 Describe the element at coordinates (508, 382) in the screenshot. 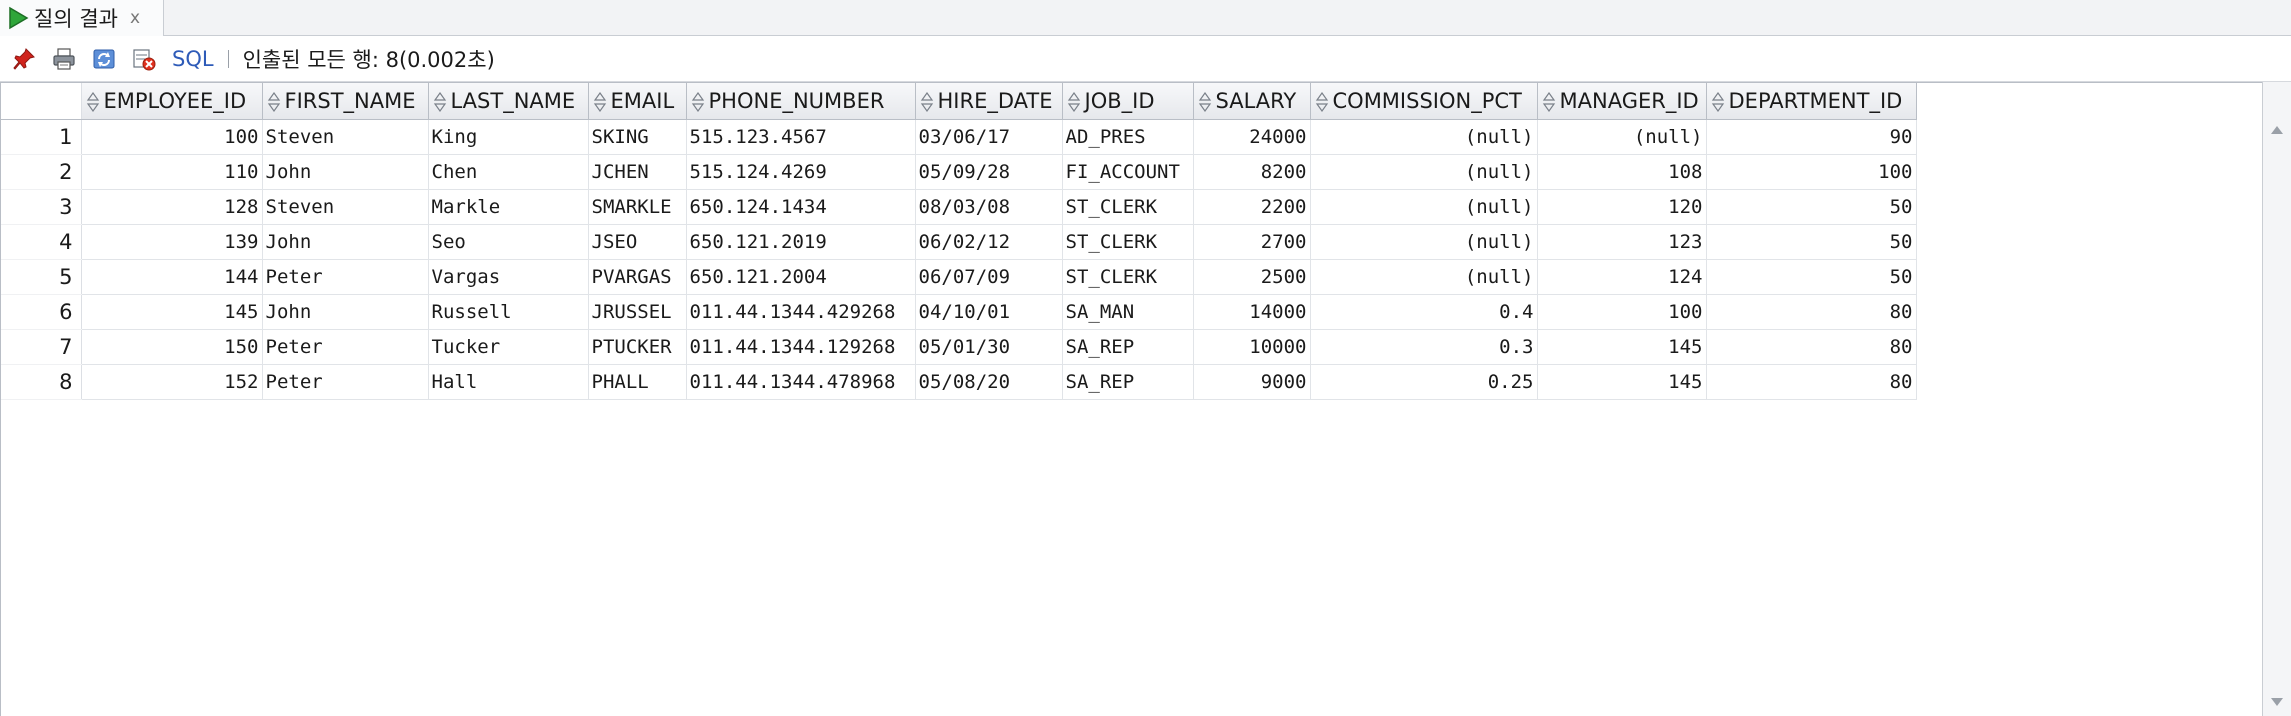

I see `cell-last-name: Hall` at that location.